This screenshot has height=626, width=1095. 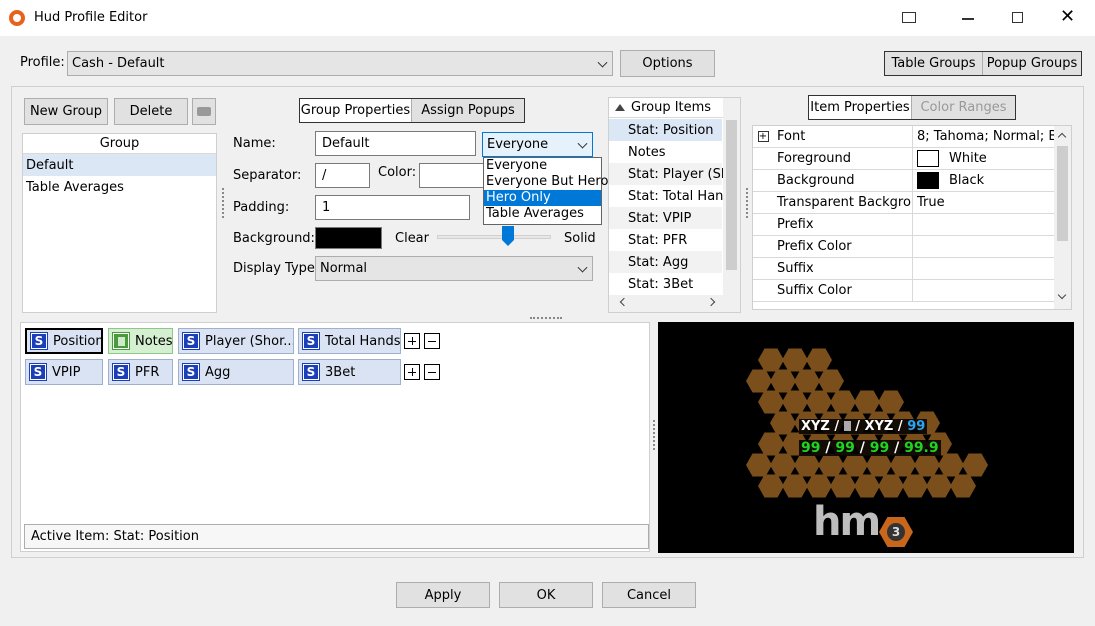 I want to click on list-item: Stat: PFR, so click(x=665, y=240).